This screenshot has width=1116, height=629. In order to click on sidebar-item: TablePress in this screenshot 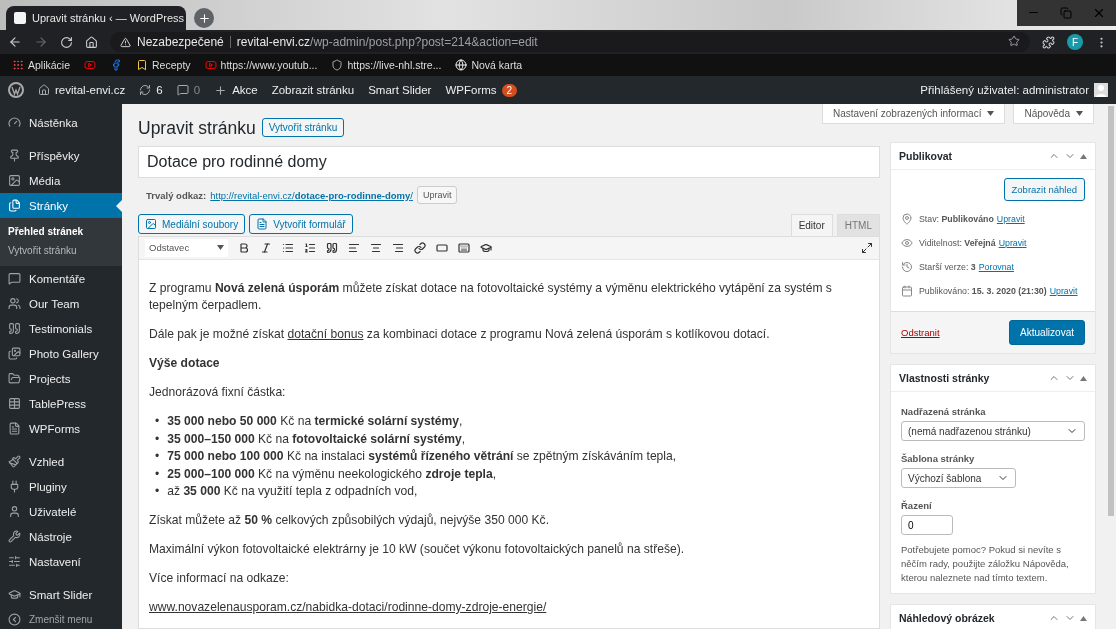, I will do `click(61, 403)`.